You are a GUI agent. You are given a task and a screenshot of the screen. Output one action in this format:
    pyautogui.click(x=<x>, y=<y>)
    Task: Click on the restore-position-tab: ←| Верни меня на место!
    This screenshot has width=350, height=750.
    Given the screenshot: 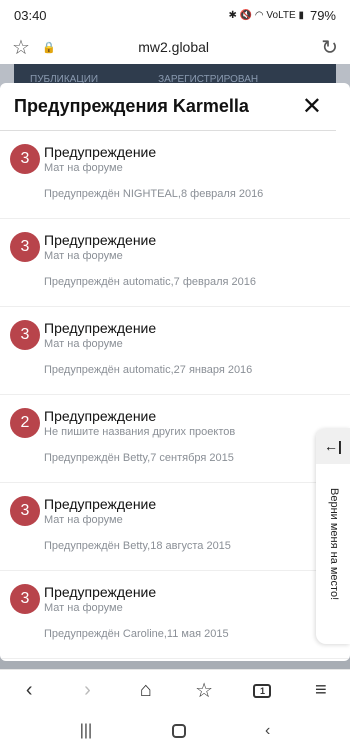 What is the action you would take?
    pyautogui.click(x=333, y=536)
    